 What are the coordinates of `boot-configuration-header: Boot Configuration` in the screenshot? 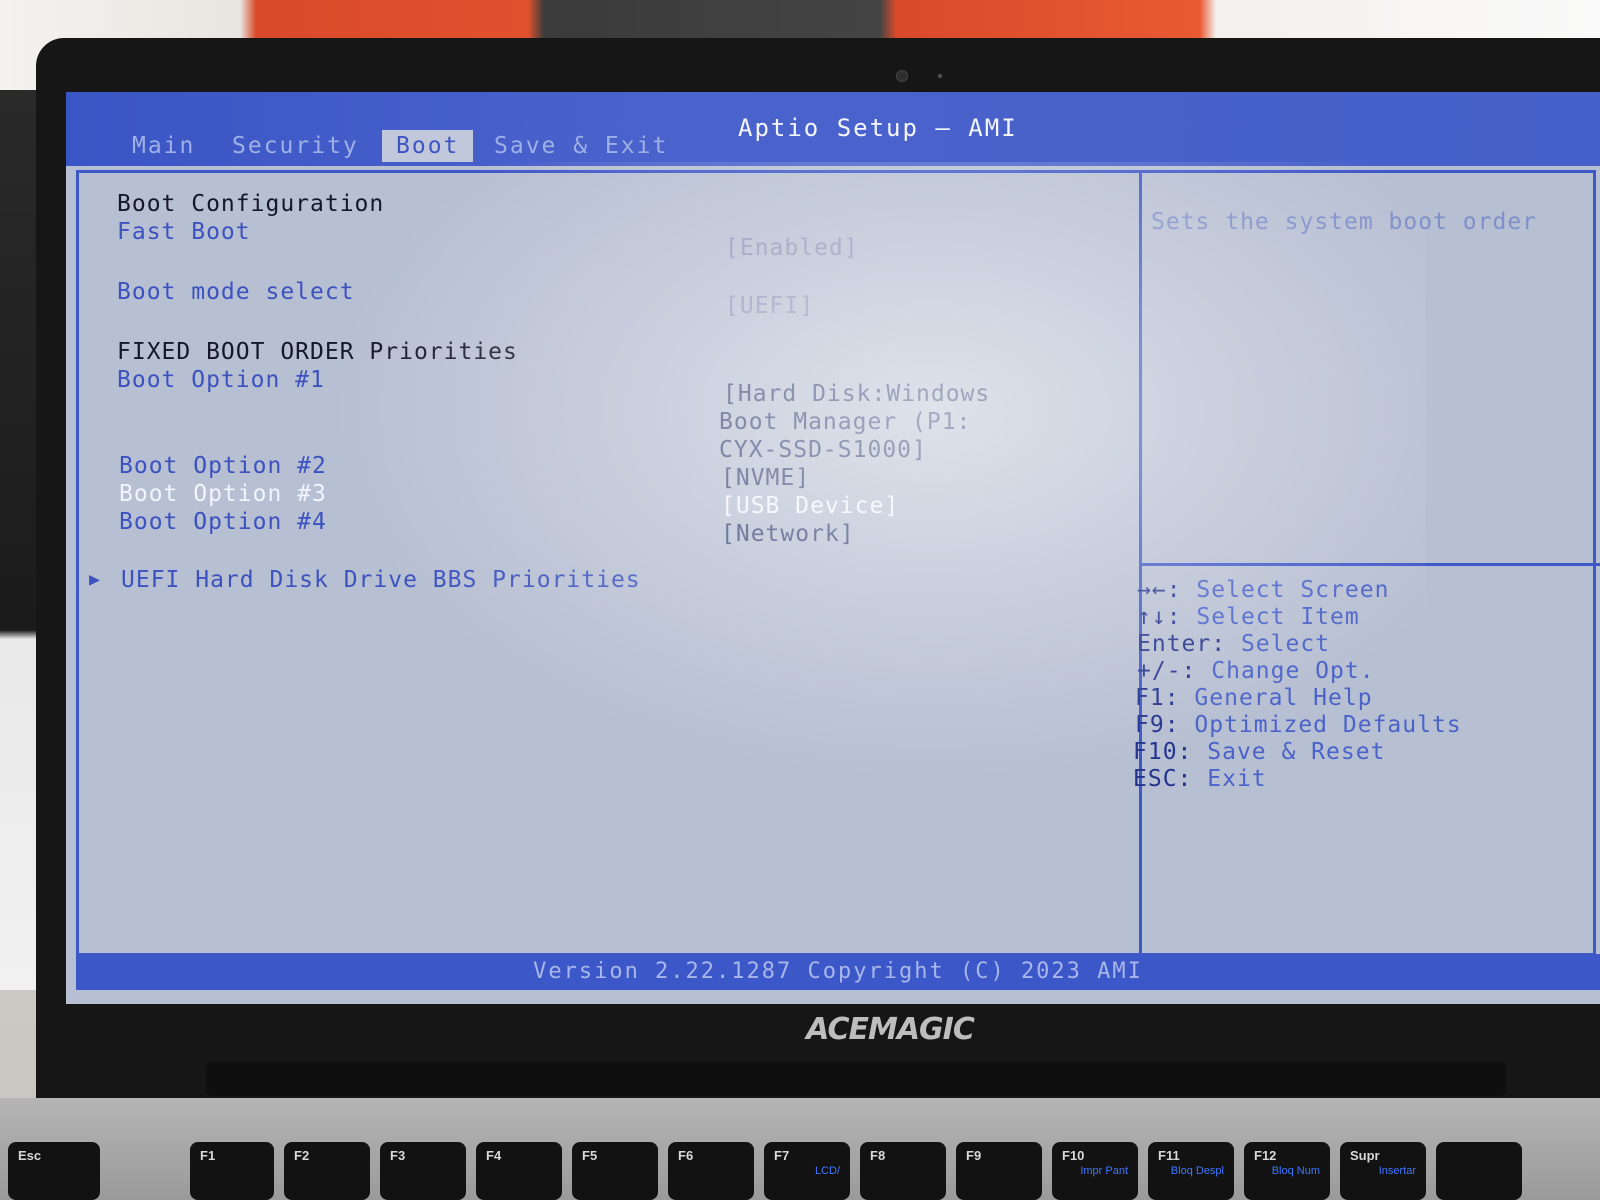 It's located at (251, 204).